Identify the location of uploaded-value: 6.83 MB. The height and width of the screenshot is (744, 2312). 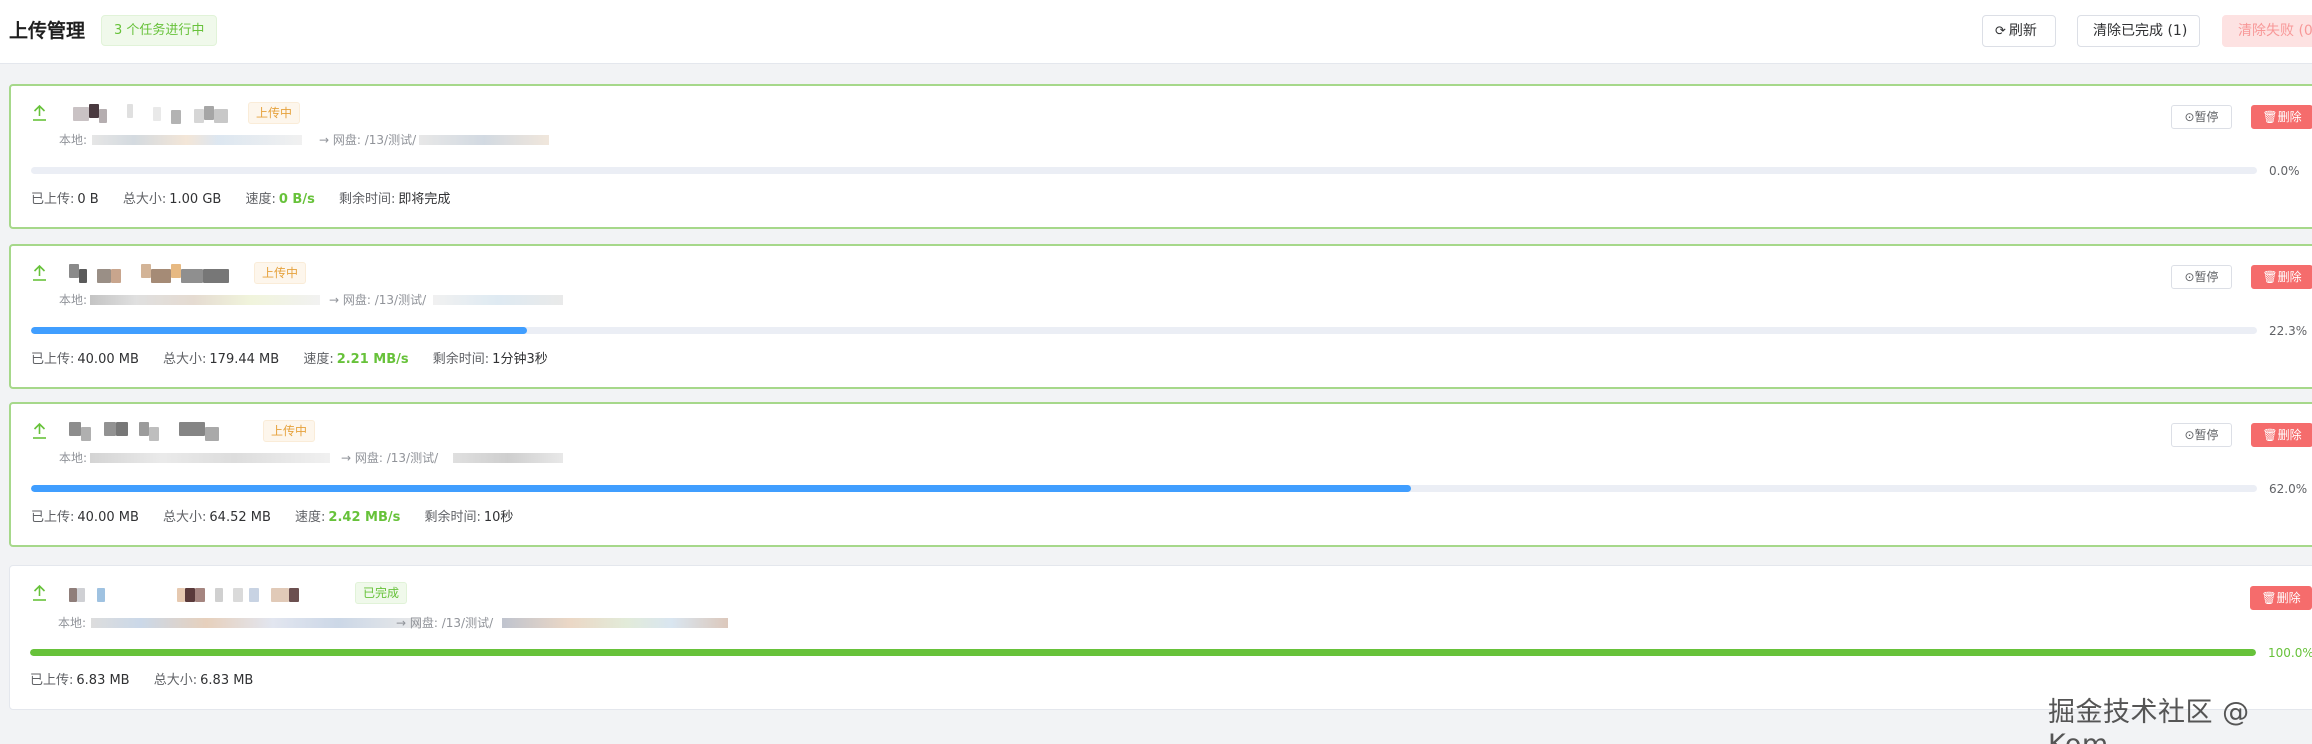
(103, 680).